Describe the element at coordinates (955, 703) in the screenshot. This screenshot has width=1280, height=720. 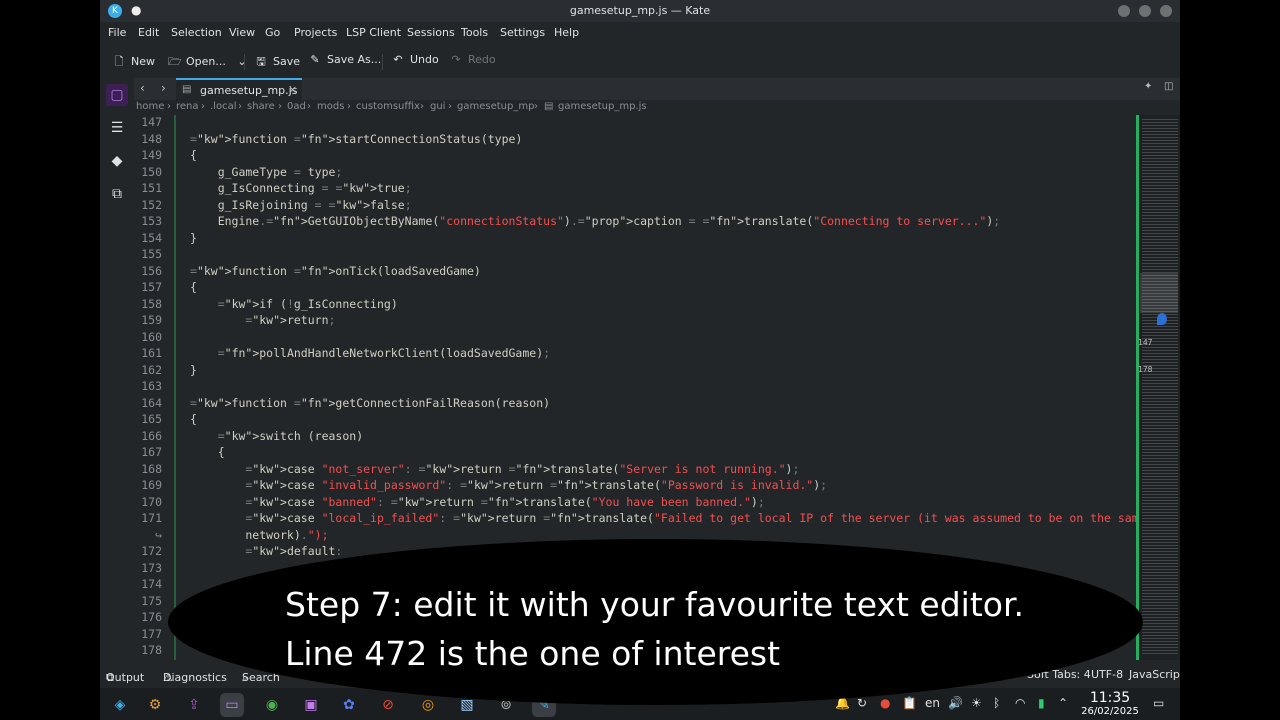
I see `volume-icon: 🔊` at that location.